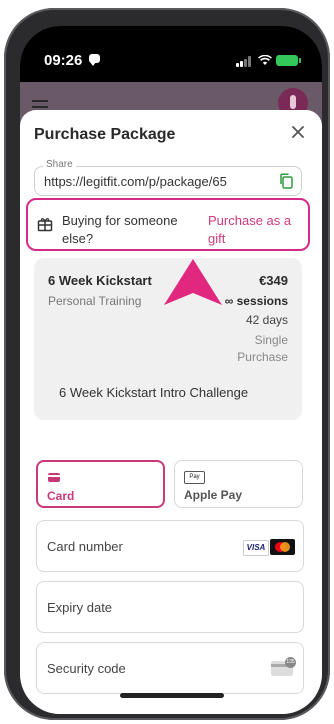 The height and width of the screenshot is (724, 334). What do you see at coordinates (265, 60) in the screenshot?
I see `wifi-icon` at bounding box center [265, 60].